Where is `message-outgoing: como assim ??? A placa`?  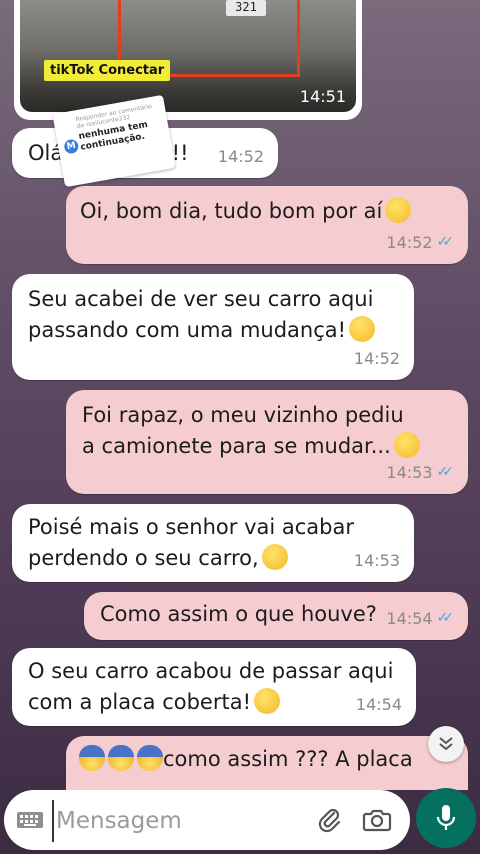
message-outgoing: como assim ??? A placa is located at coordinates (267, 763).